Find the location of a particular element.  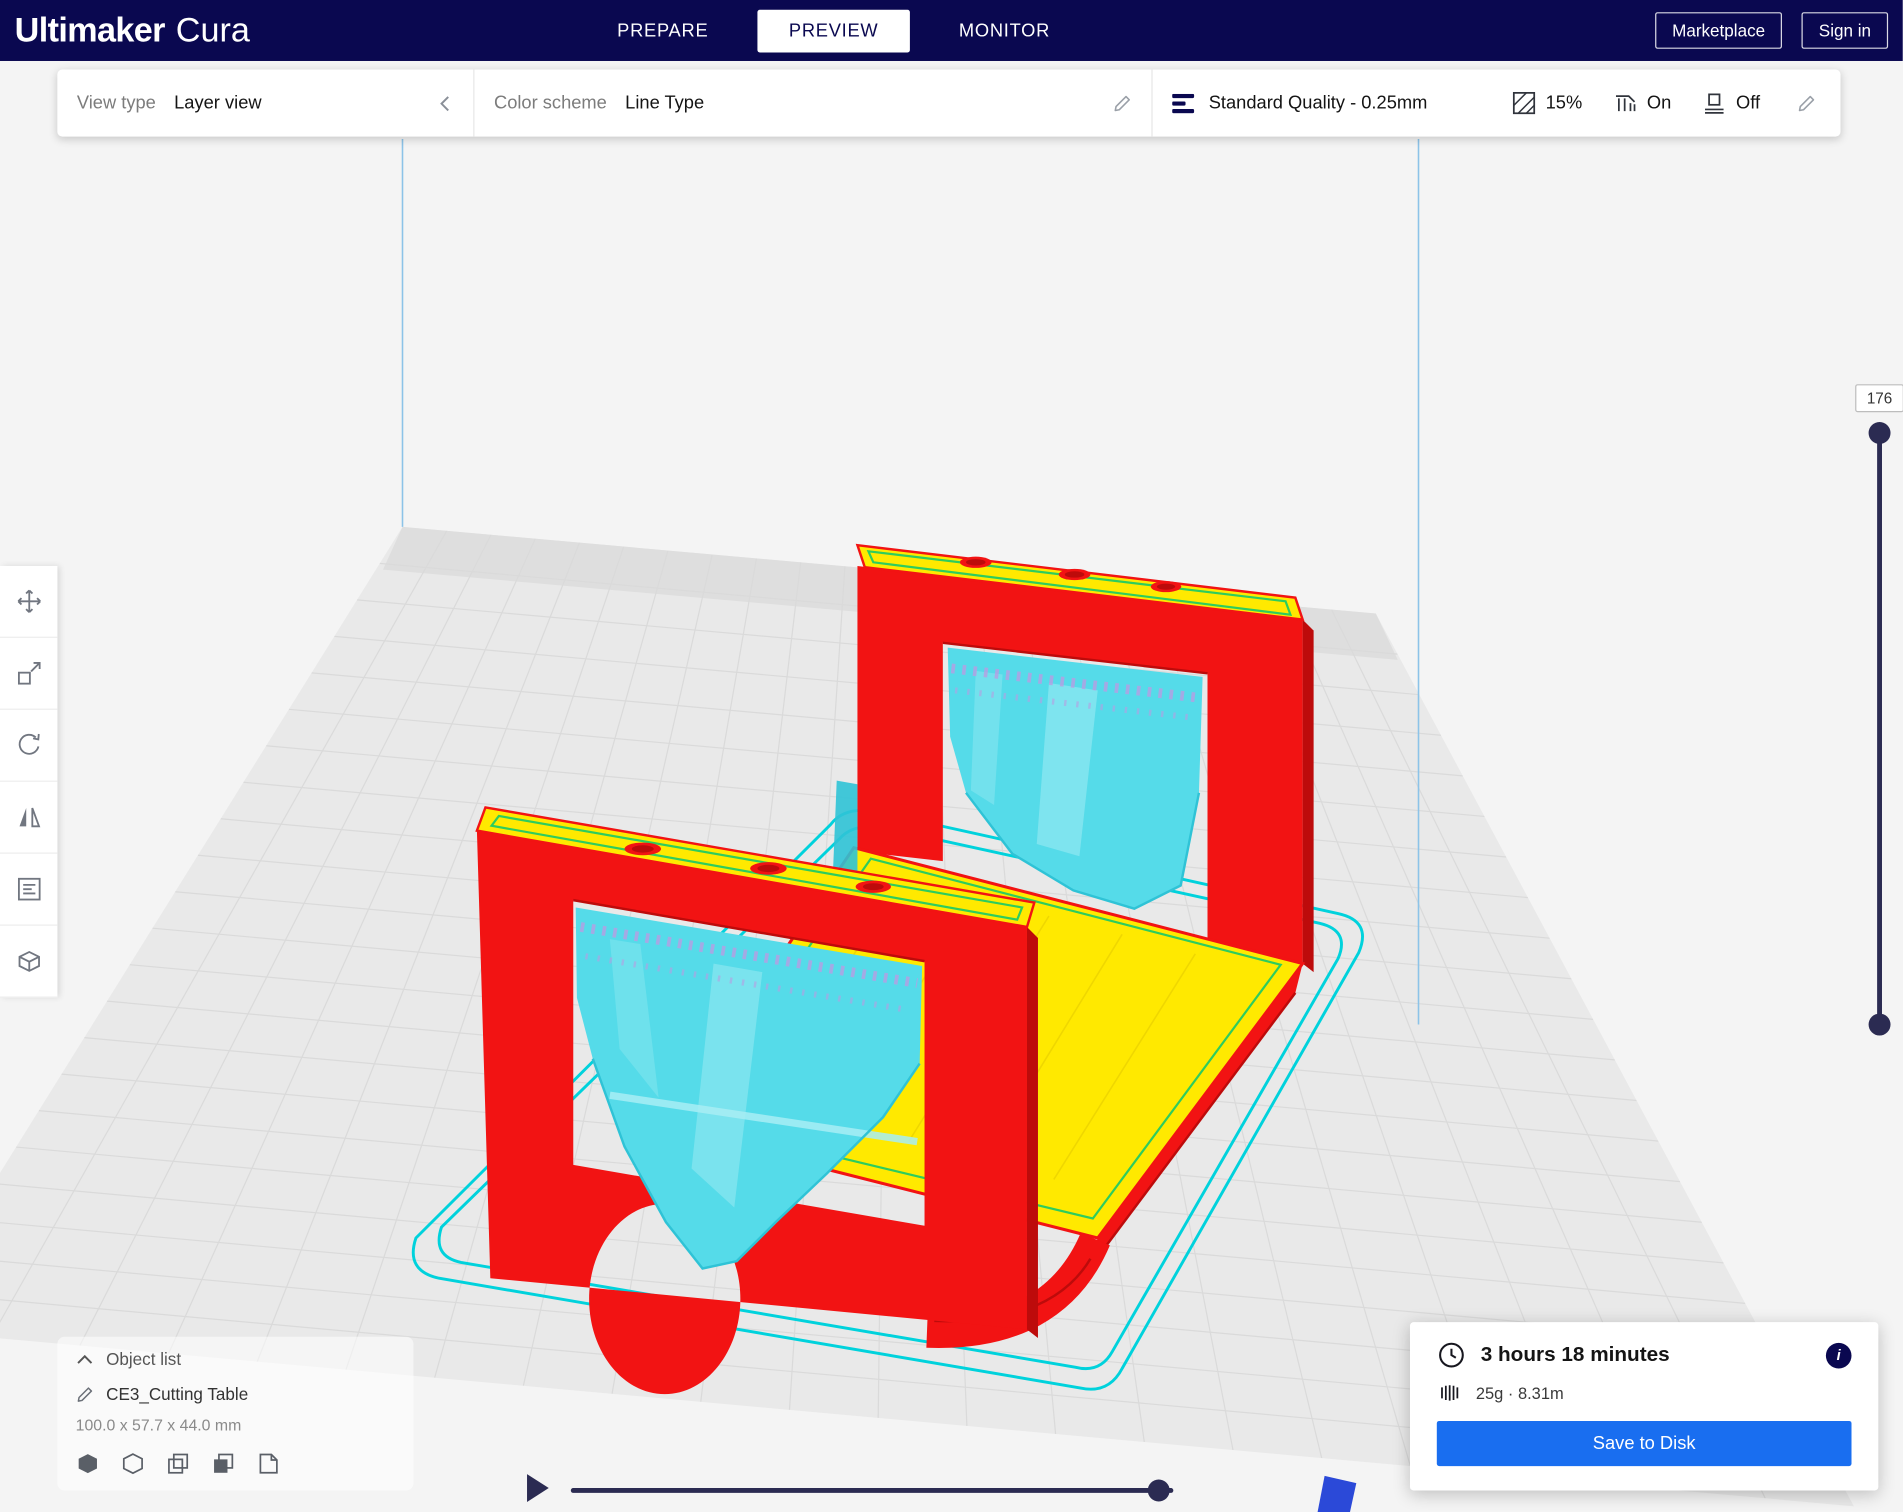

wireframe-model-icon is located at coordinates (133, 1463).